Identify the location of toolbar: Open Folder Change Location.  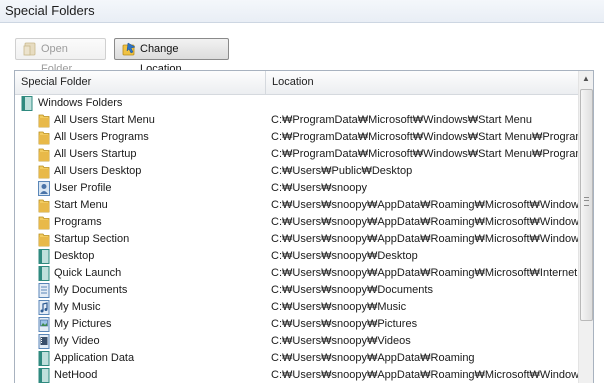
(302, 49).